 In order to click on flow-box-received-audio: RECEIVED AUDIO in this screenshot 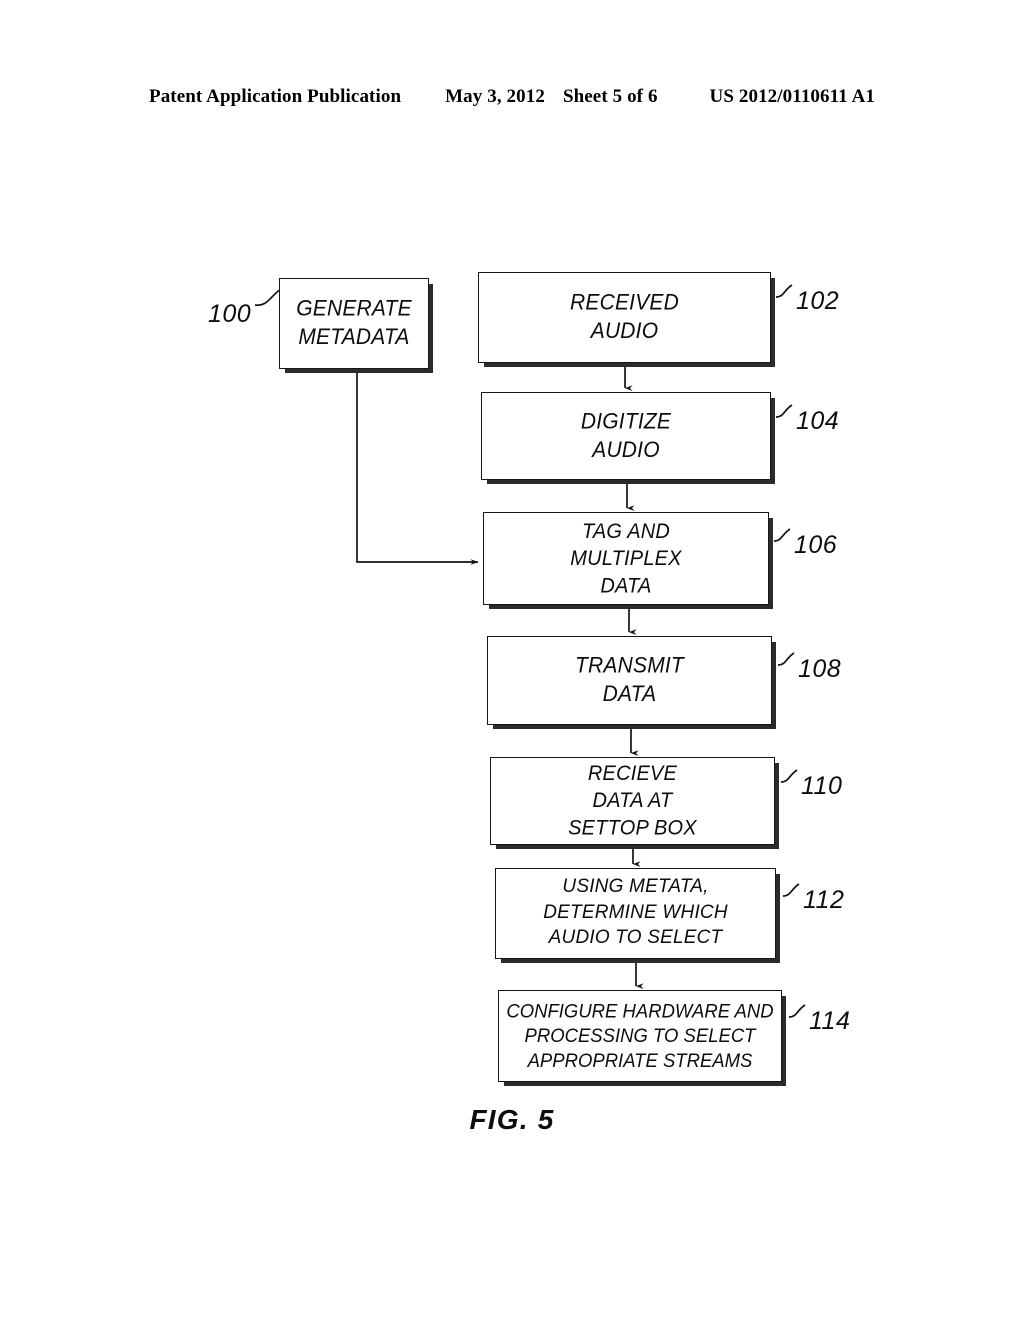, I will do `click(624, 317)`.